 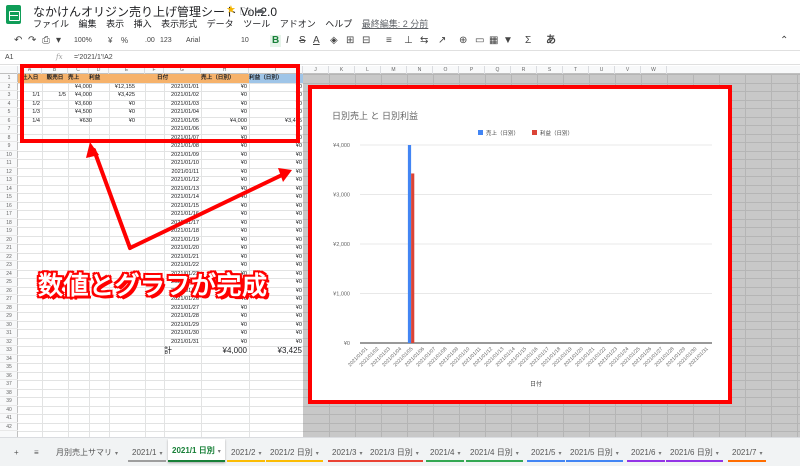 What do you see at coordinates (206, 211) in the screenshot?
I see `arrow-to-chart-line` at bounding box center [206, 211].